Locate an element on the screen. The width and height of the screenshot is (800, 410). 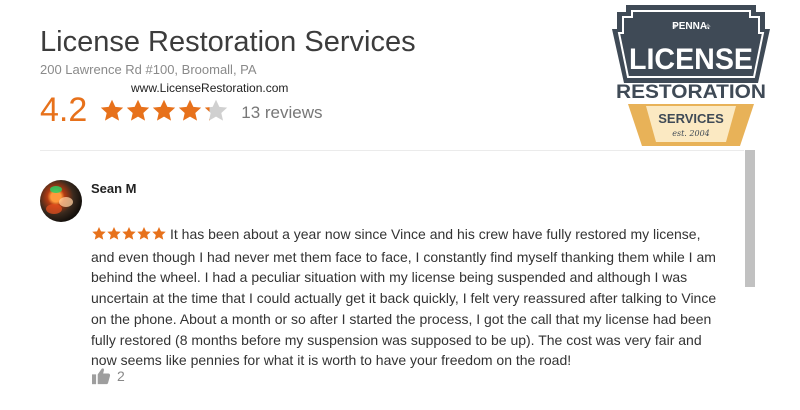
like-count: 2 is located at coordinates (121, 376).